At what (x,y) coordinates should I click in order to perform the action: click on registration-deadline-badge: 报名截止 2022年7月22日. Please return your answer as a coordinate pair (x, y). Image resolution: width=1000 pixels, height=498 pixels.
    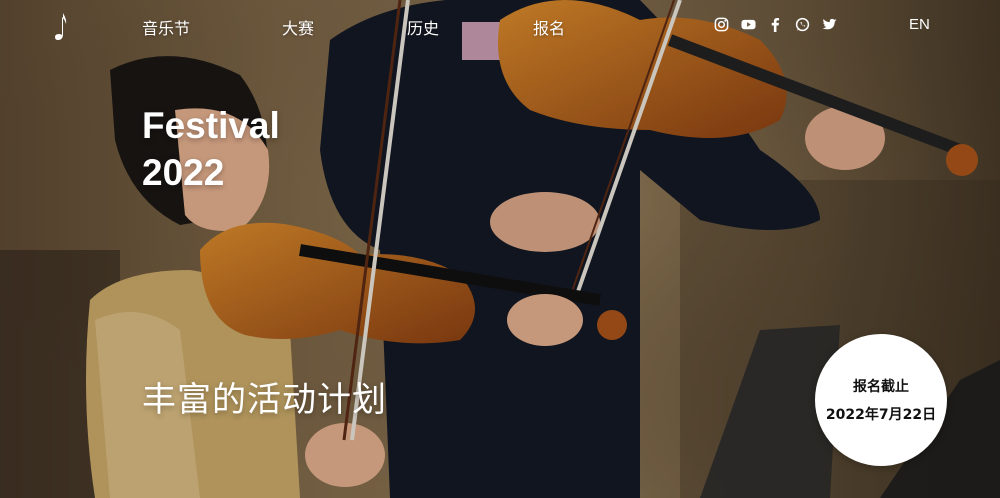
    Looking at the image, I should click on (881, 400).